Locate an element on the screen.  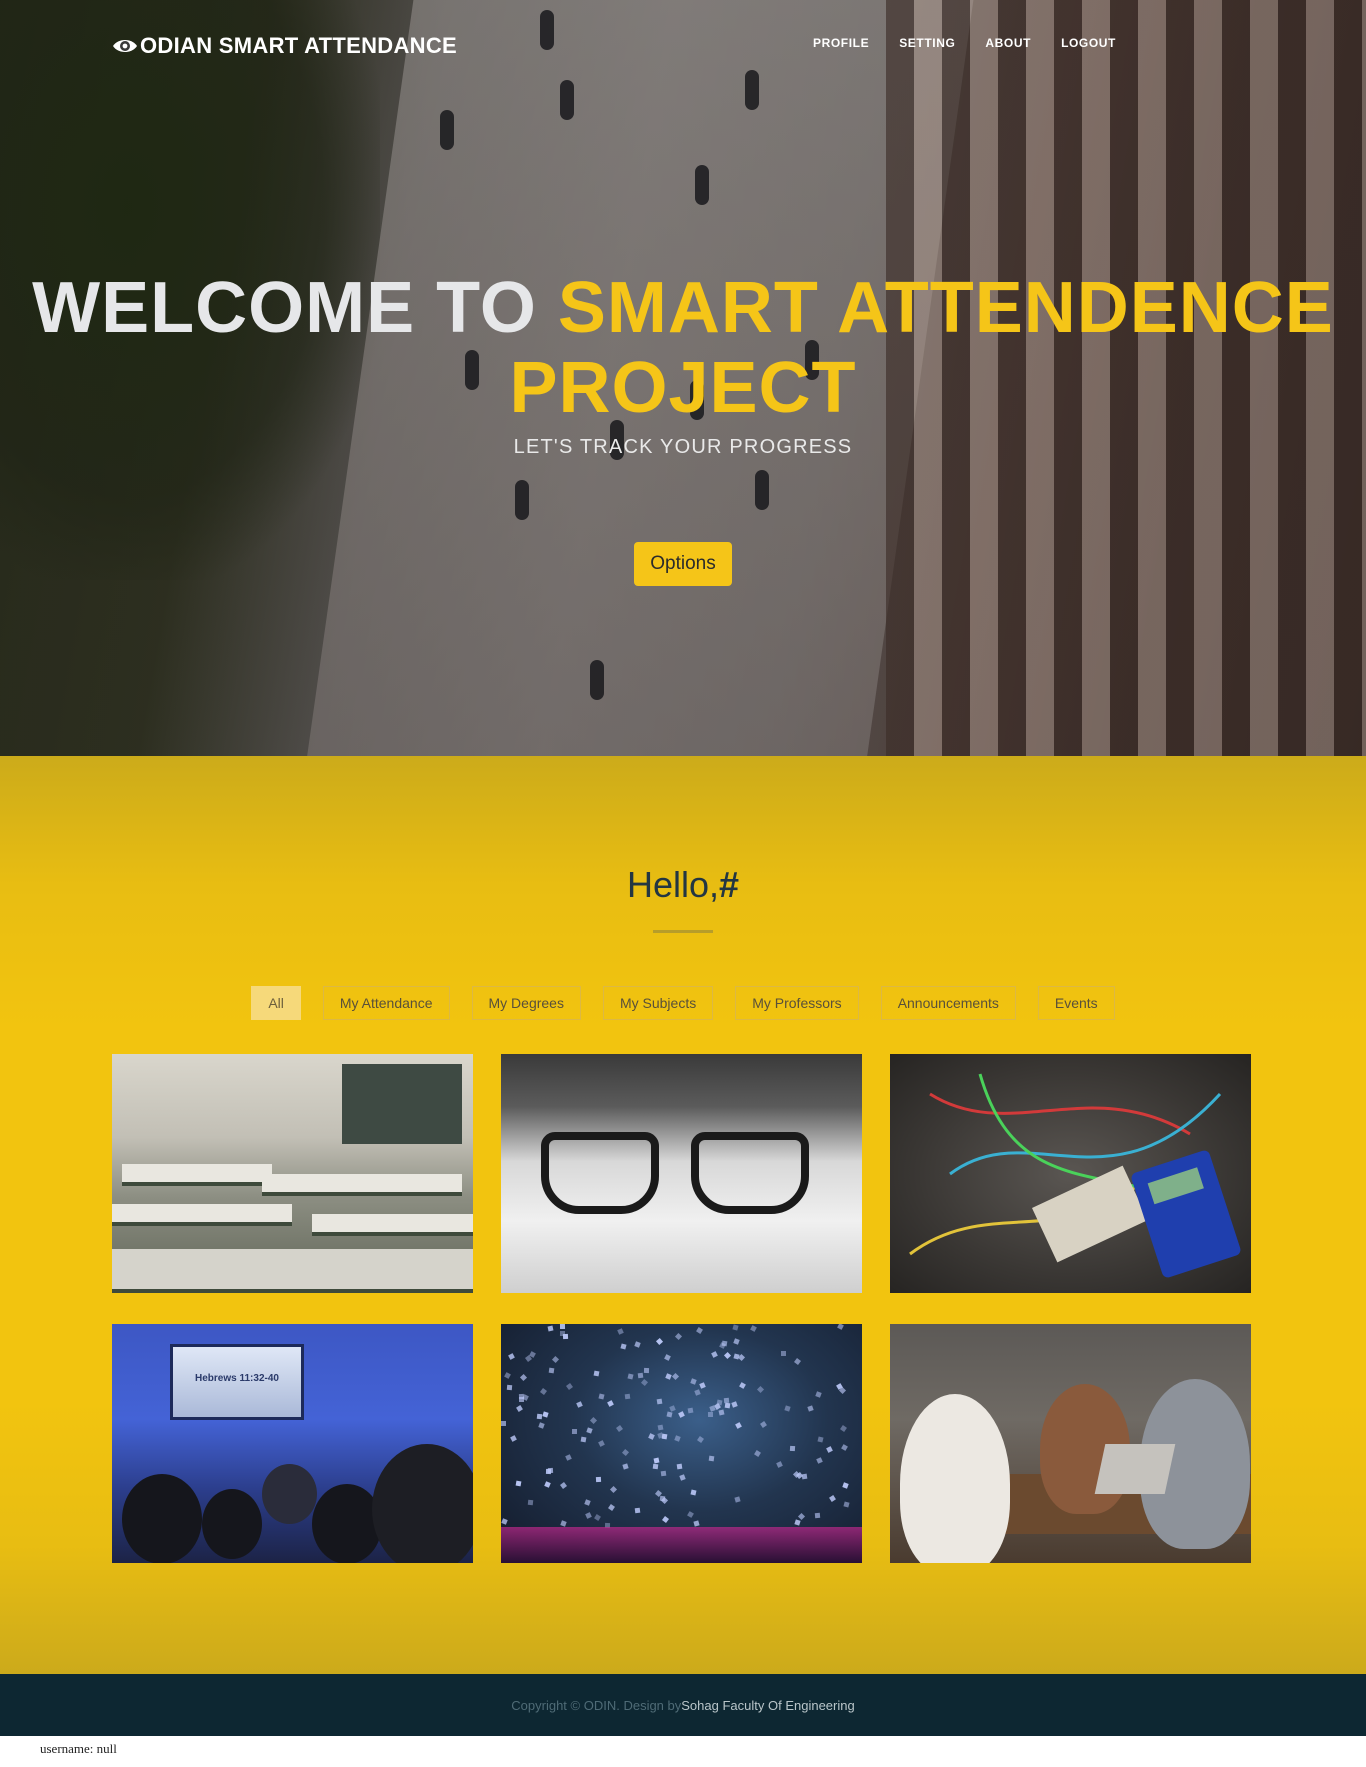
options-button: Options is located at coordinates (683, 564).